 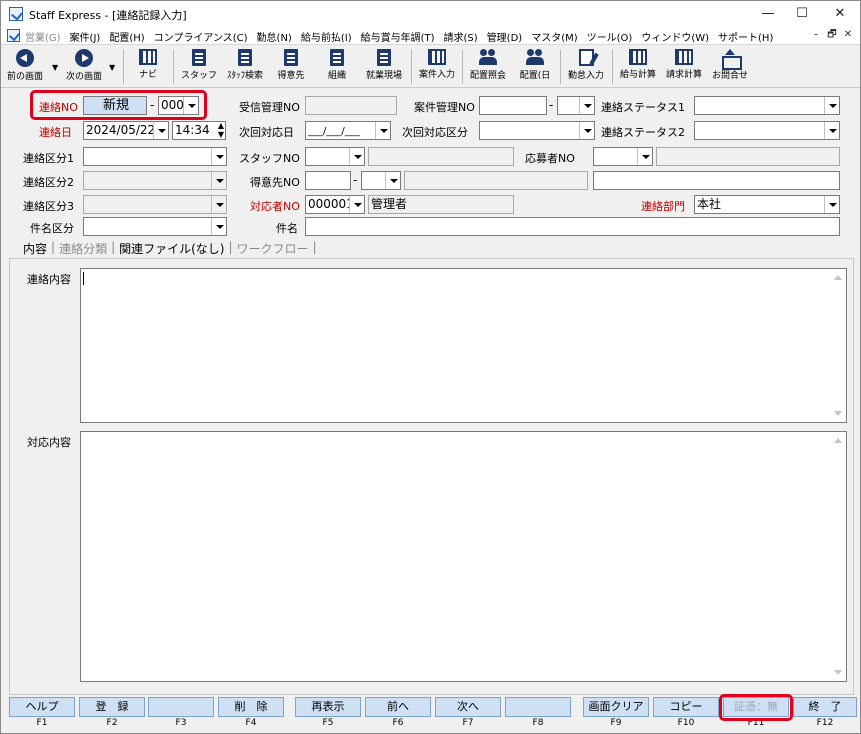 What do you see at coordinates (496, 180) in the screenshot?
I see `tokuisaki-name-field` at bounding box center [496, 180].